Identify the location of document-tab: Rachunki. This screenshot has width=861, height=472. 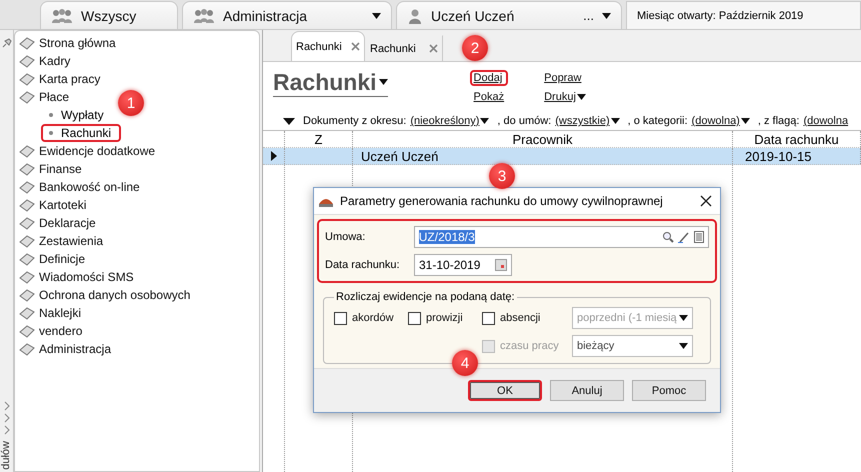
(328, 46).